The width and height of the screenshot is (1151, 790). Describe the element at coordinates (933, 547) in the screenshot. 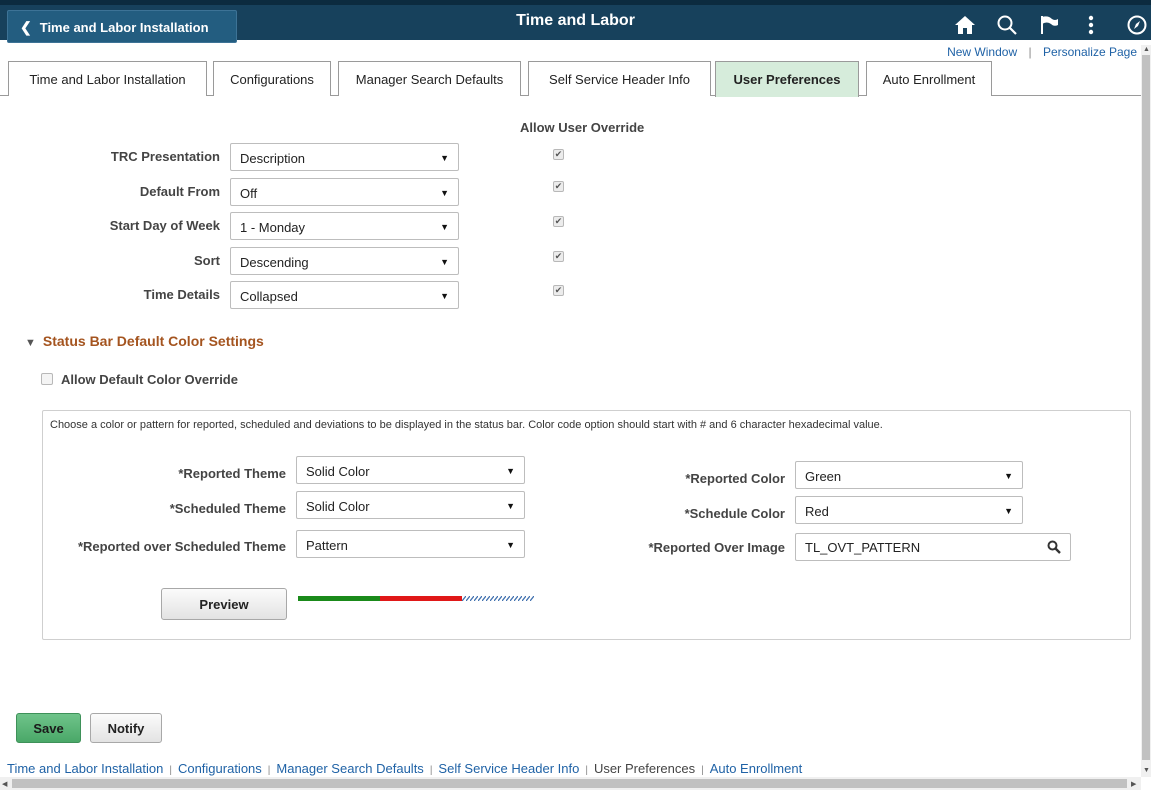

I see `reported-over-image-field: TL_OVT_PATTERN` at that location.